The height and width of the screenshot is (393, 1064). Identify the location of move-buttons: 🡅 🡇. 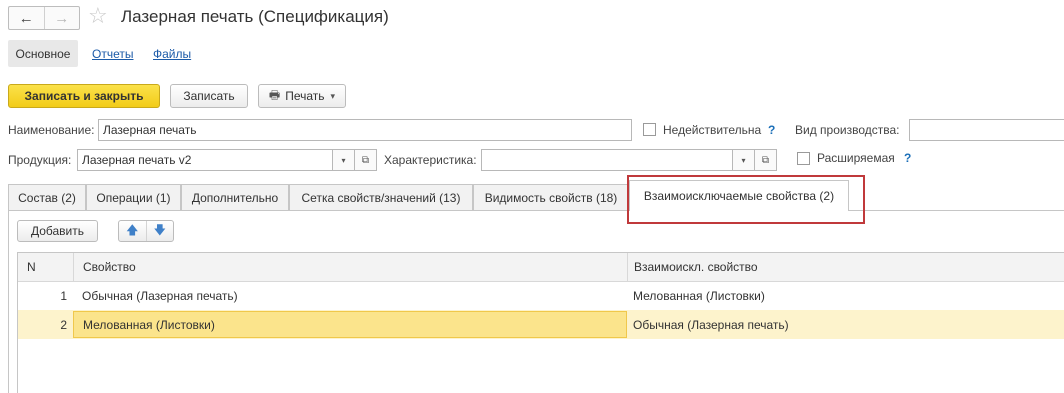
(146, 231).